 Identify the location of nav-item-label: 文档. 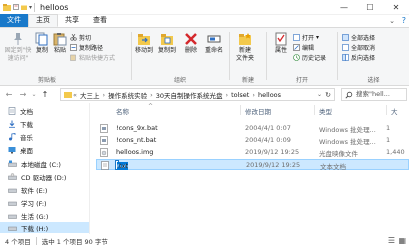
(26, 111).